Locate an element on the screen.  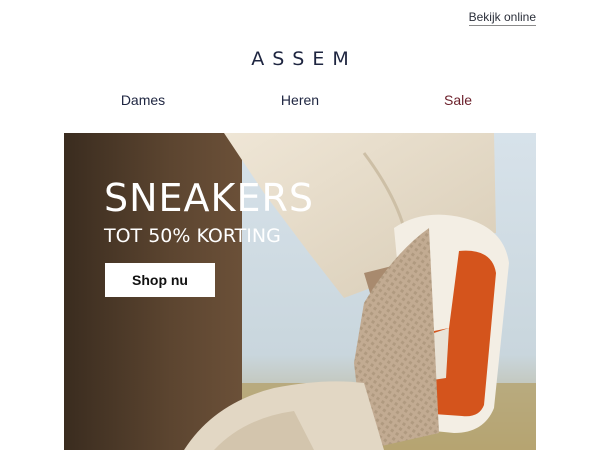
view-online-link: Bekijk online is located at coordinates (502, 18).